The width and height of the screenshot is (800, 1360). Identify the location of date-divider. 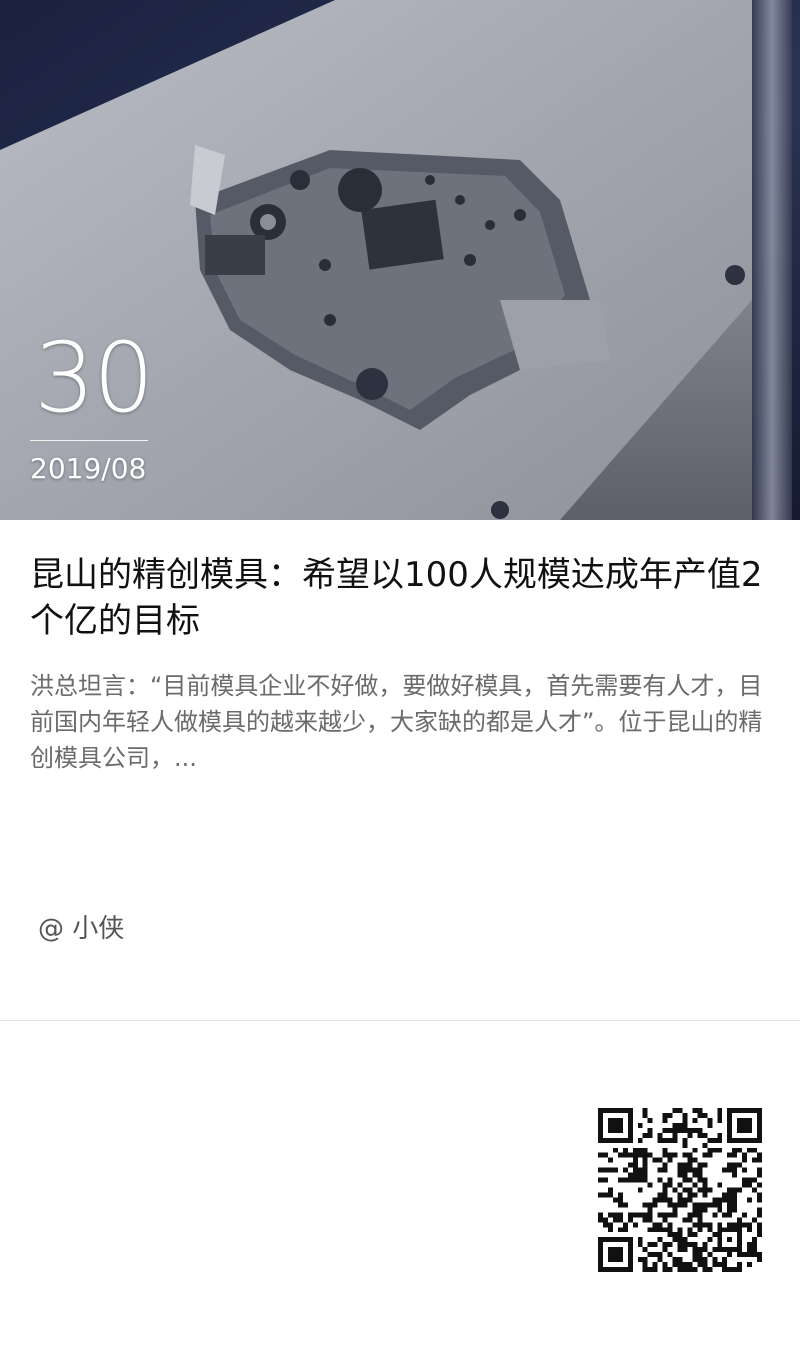
(89, 440).